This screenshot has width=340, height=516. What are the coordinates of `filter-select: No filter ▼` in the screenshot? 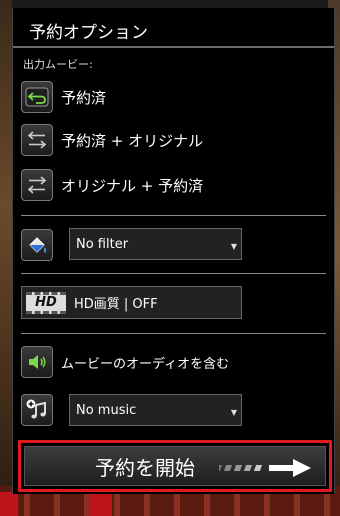 It's located at (155, 244).